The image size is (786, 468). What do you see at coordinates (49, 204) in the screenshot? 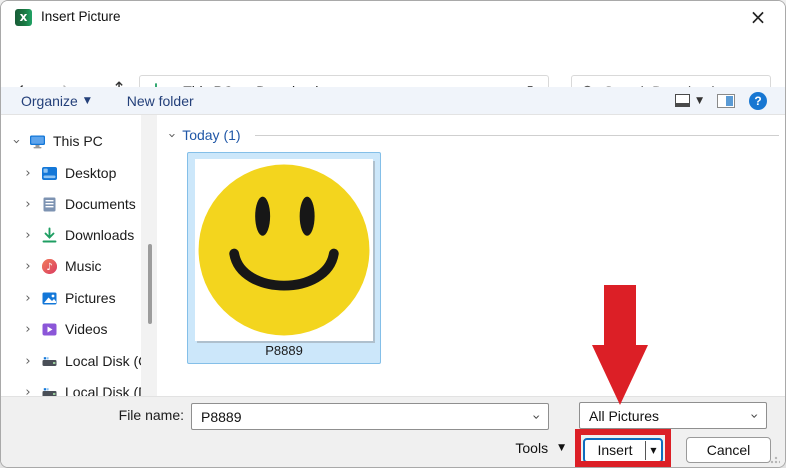
I see `documents-icon` at bounding box center [49, 204].